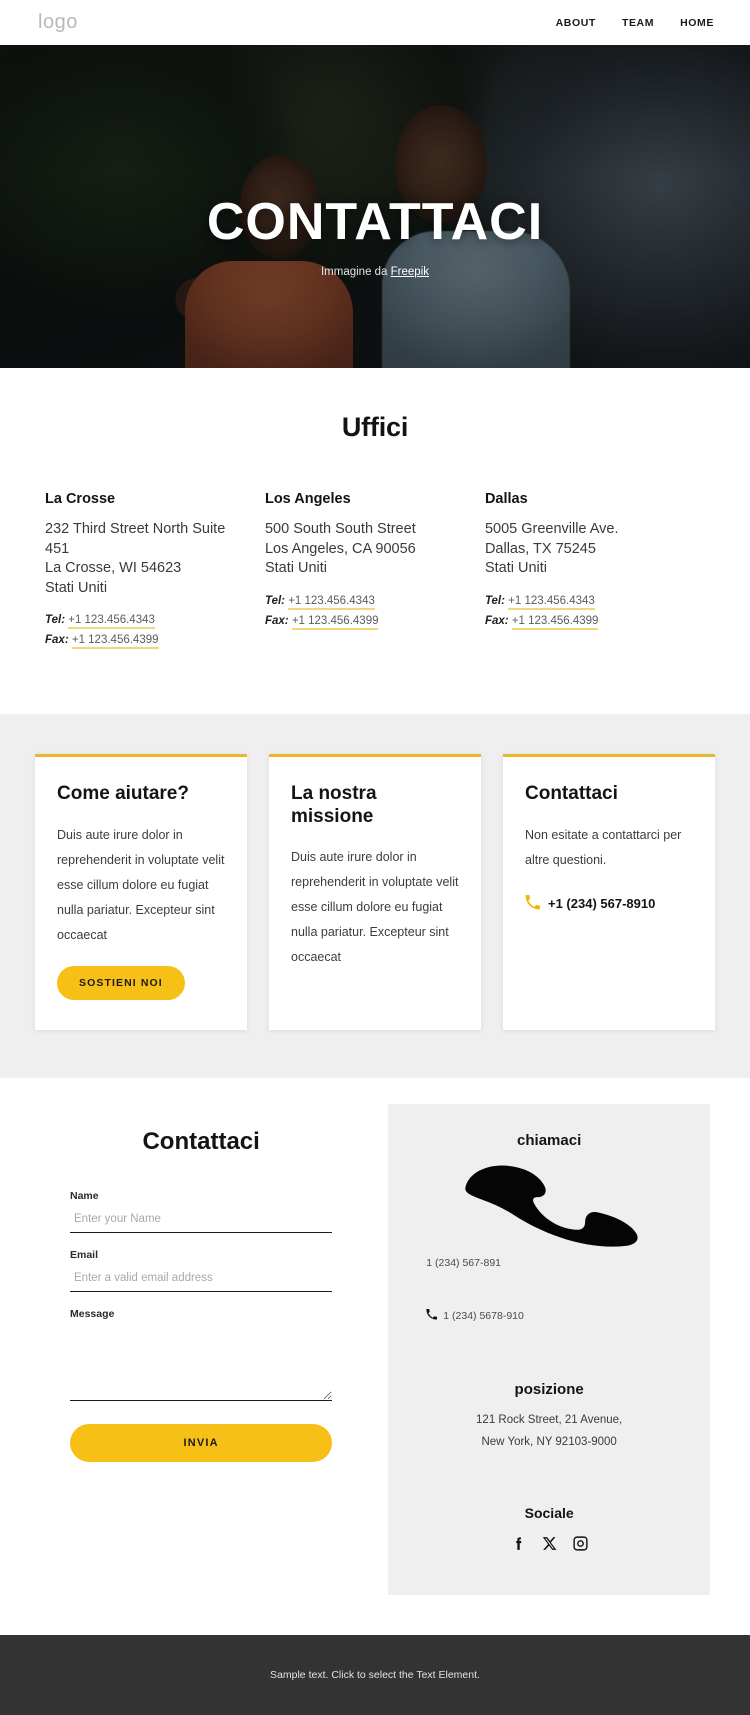 The image size is (750, 1715). I want to click on card-phone-row: +1 (234) 567-8910, so click(609, 903).